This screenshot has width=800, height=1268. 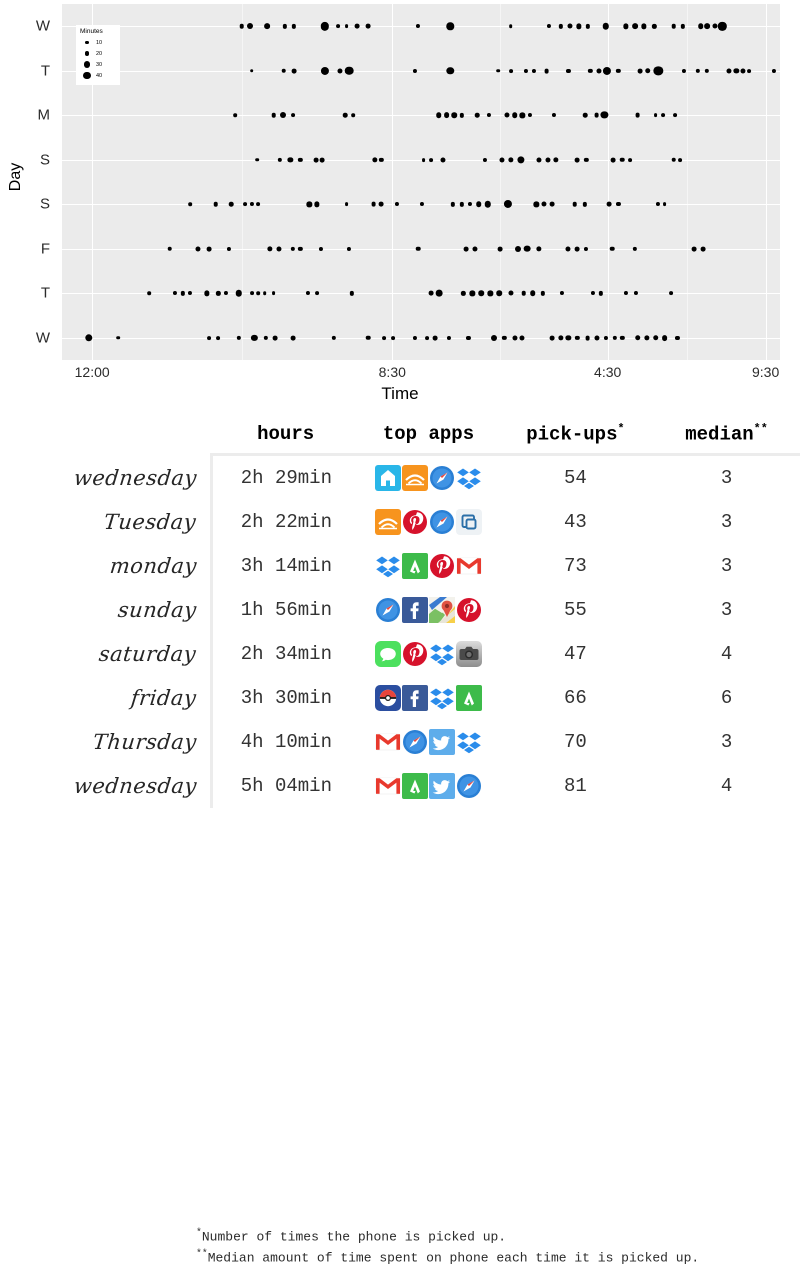 I want to click on table-row: saturday 2h 34min 47 4, so click(x=400, y=654).